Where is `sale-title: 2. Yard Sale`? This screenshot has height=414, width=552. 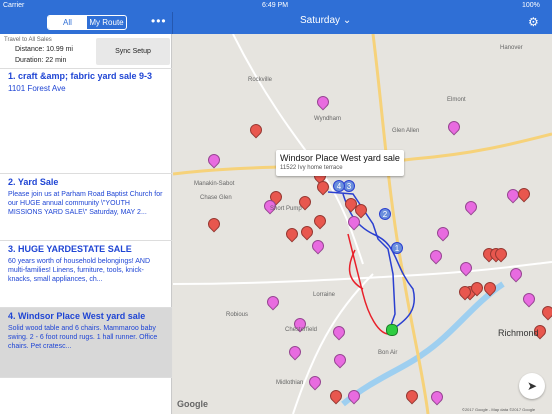 sale-title: 2. Yard Sale is located at coordinates (86, 182).